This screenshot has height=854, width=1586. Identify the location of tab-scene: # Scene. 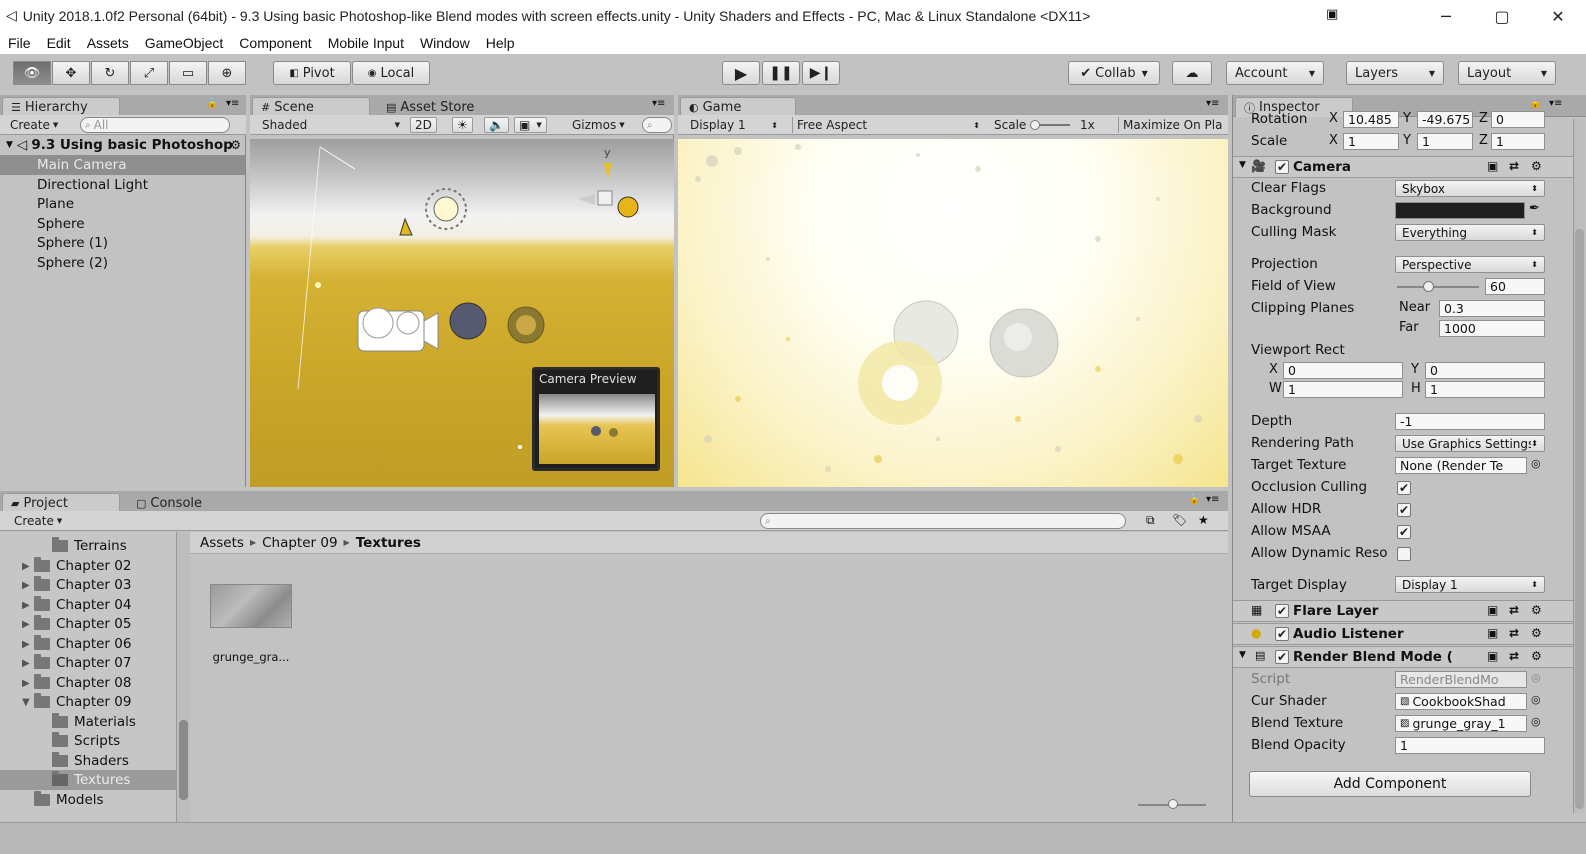
(311, 107).